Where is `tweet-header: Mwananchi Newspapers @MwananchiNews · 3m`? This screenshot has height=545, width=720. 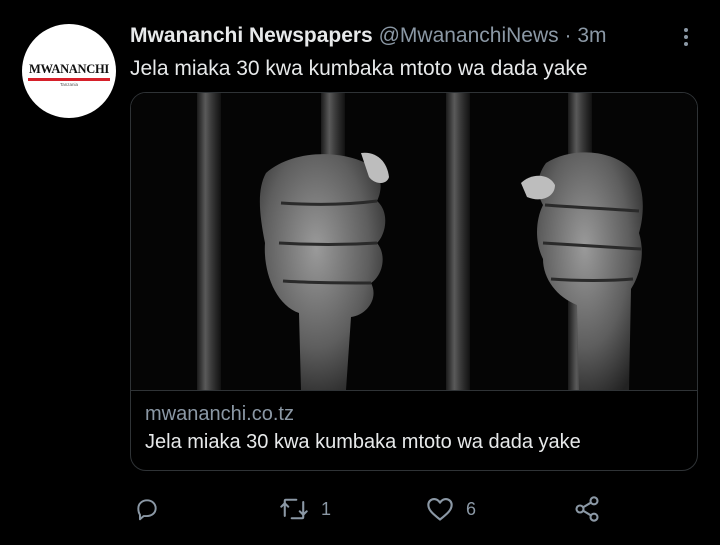
tweet-header: Mwananchi Newspapers @MwananchiNews · 3m is located at coordinates (368, 36).